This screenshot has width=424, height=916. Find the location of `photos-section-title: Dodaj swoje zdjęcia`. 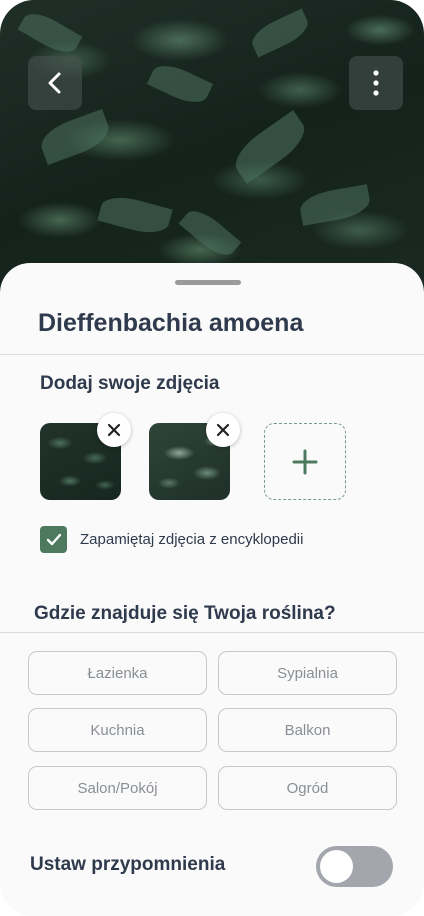

photos-section-title: Dodaj swoje zdjęcia is located at coordinates (130, 383).